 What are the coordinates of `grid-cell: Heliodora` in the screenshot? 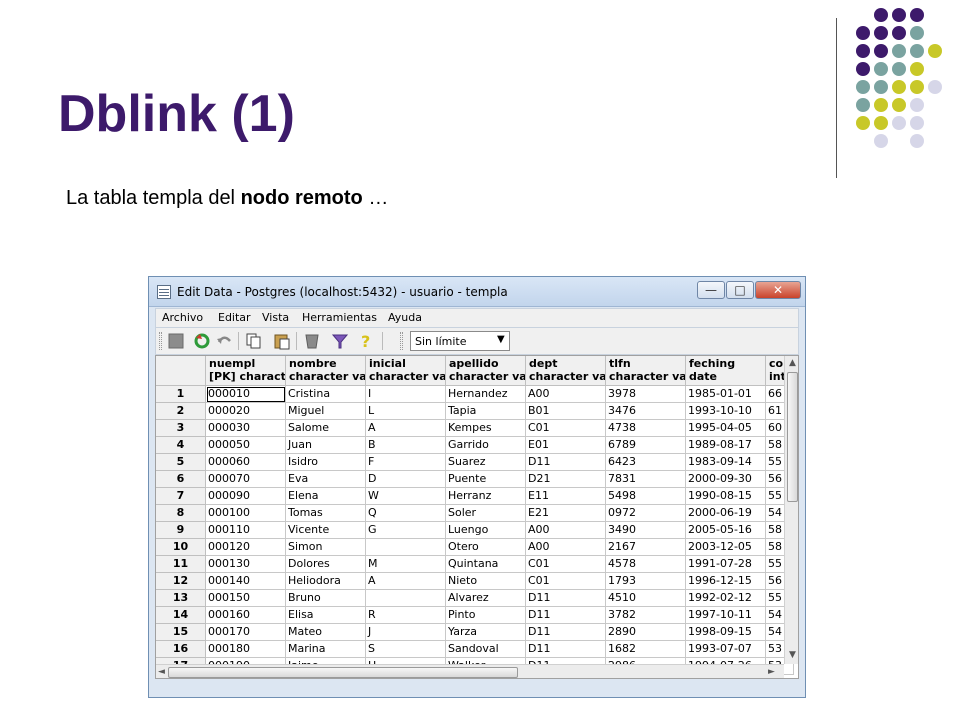 It's located at (326, 581).